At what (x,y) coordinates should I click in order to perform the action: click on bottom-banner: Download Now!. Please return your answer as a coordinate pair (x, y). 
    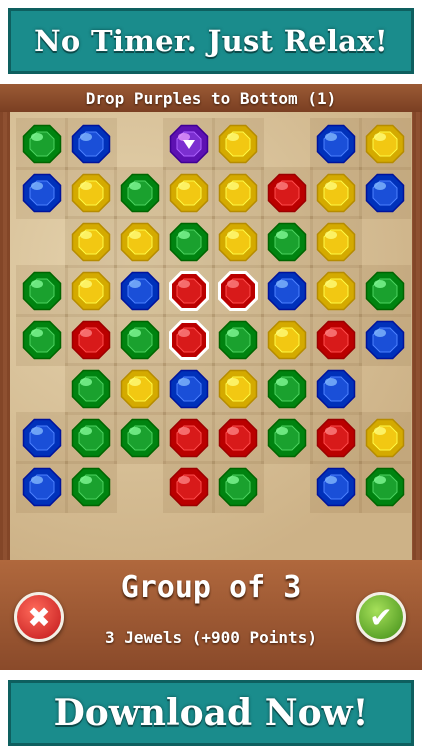
    Looking at the image, I should click on (211, 713).